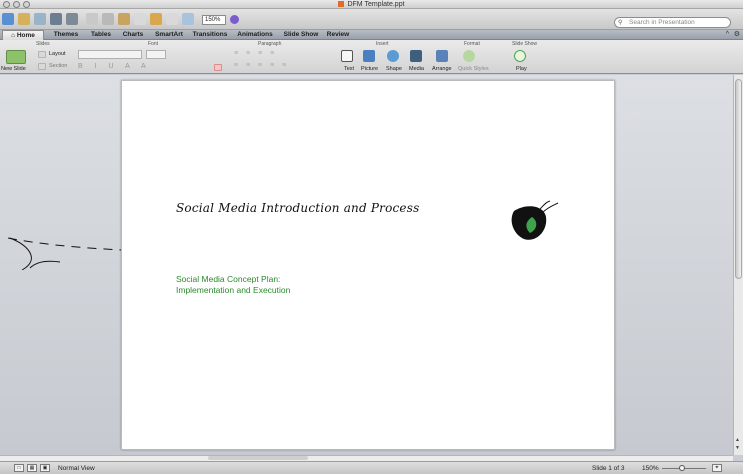 This screenshot has height=474, width=743. What do you see at coordinates (472, 44) in the screenshot?
I see `group-title-format: Format` at bounding box center [472, 44].